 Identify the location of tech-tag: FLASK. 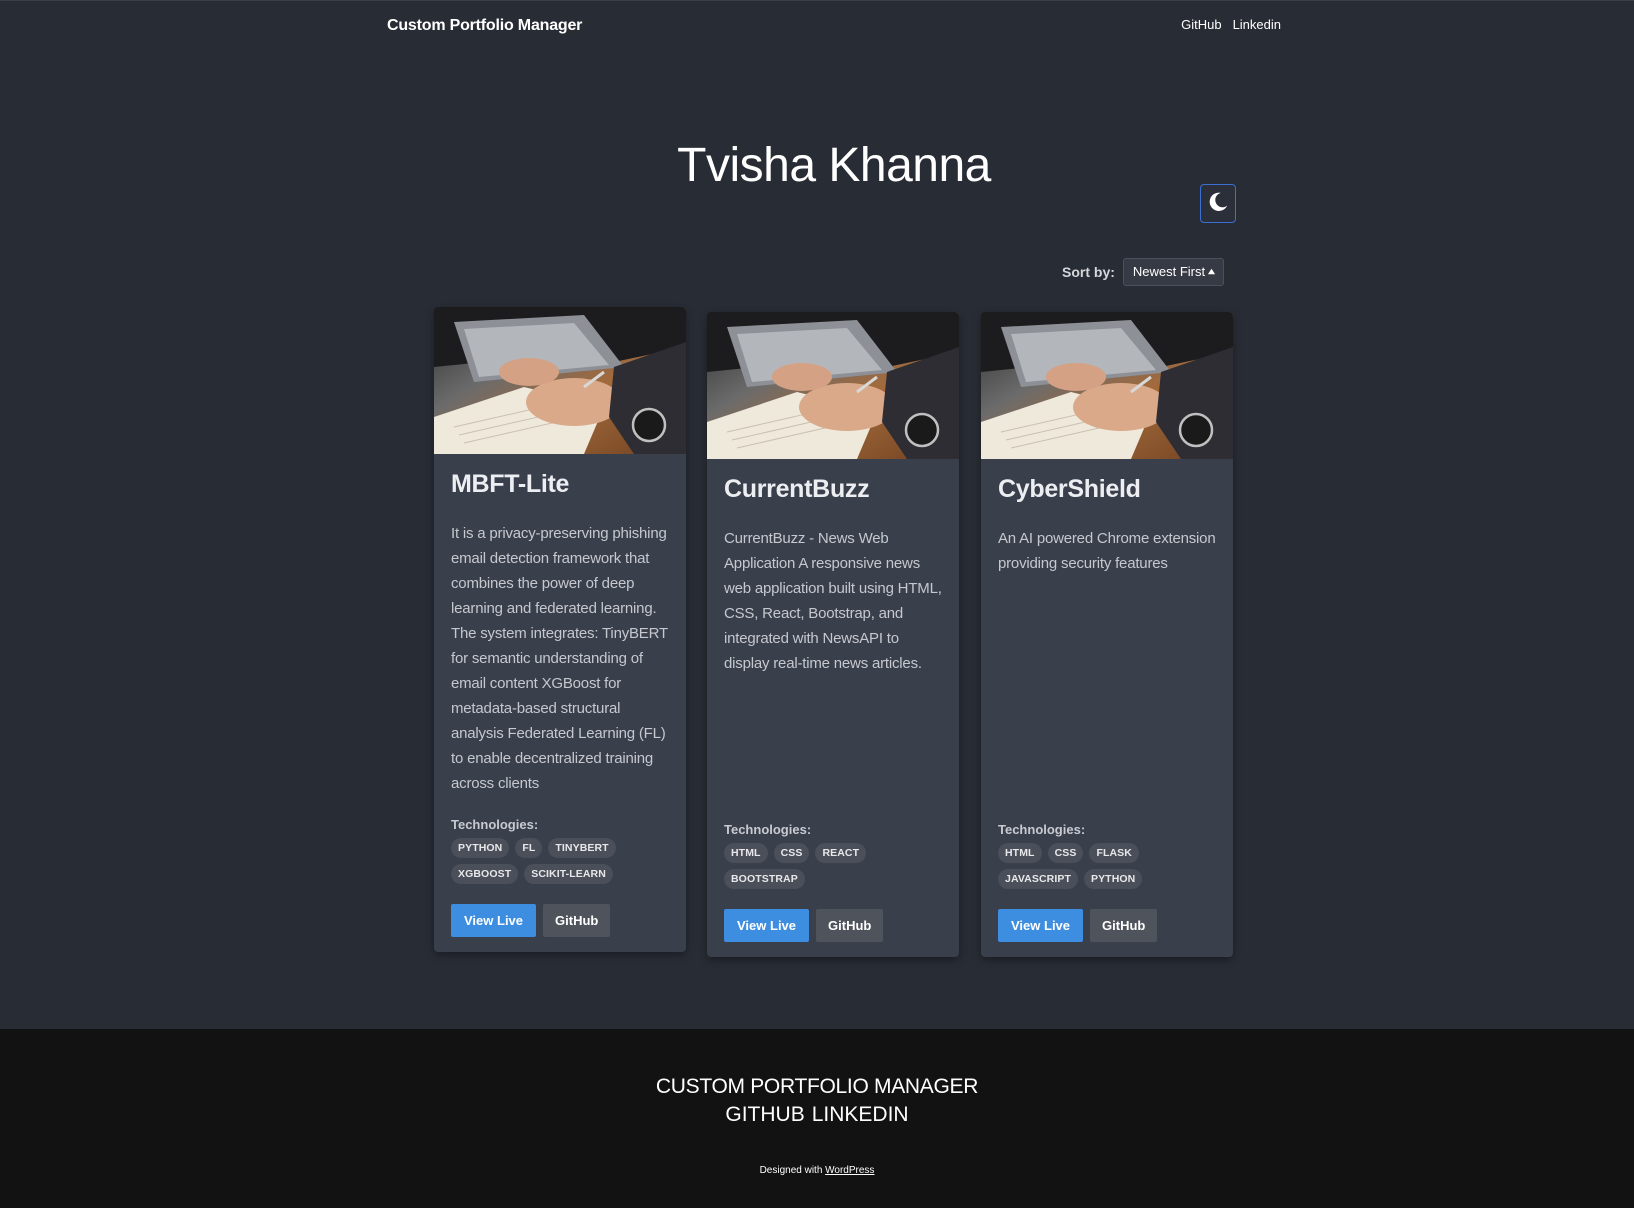
(1114, 853).